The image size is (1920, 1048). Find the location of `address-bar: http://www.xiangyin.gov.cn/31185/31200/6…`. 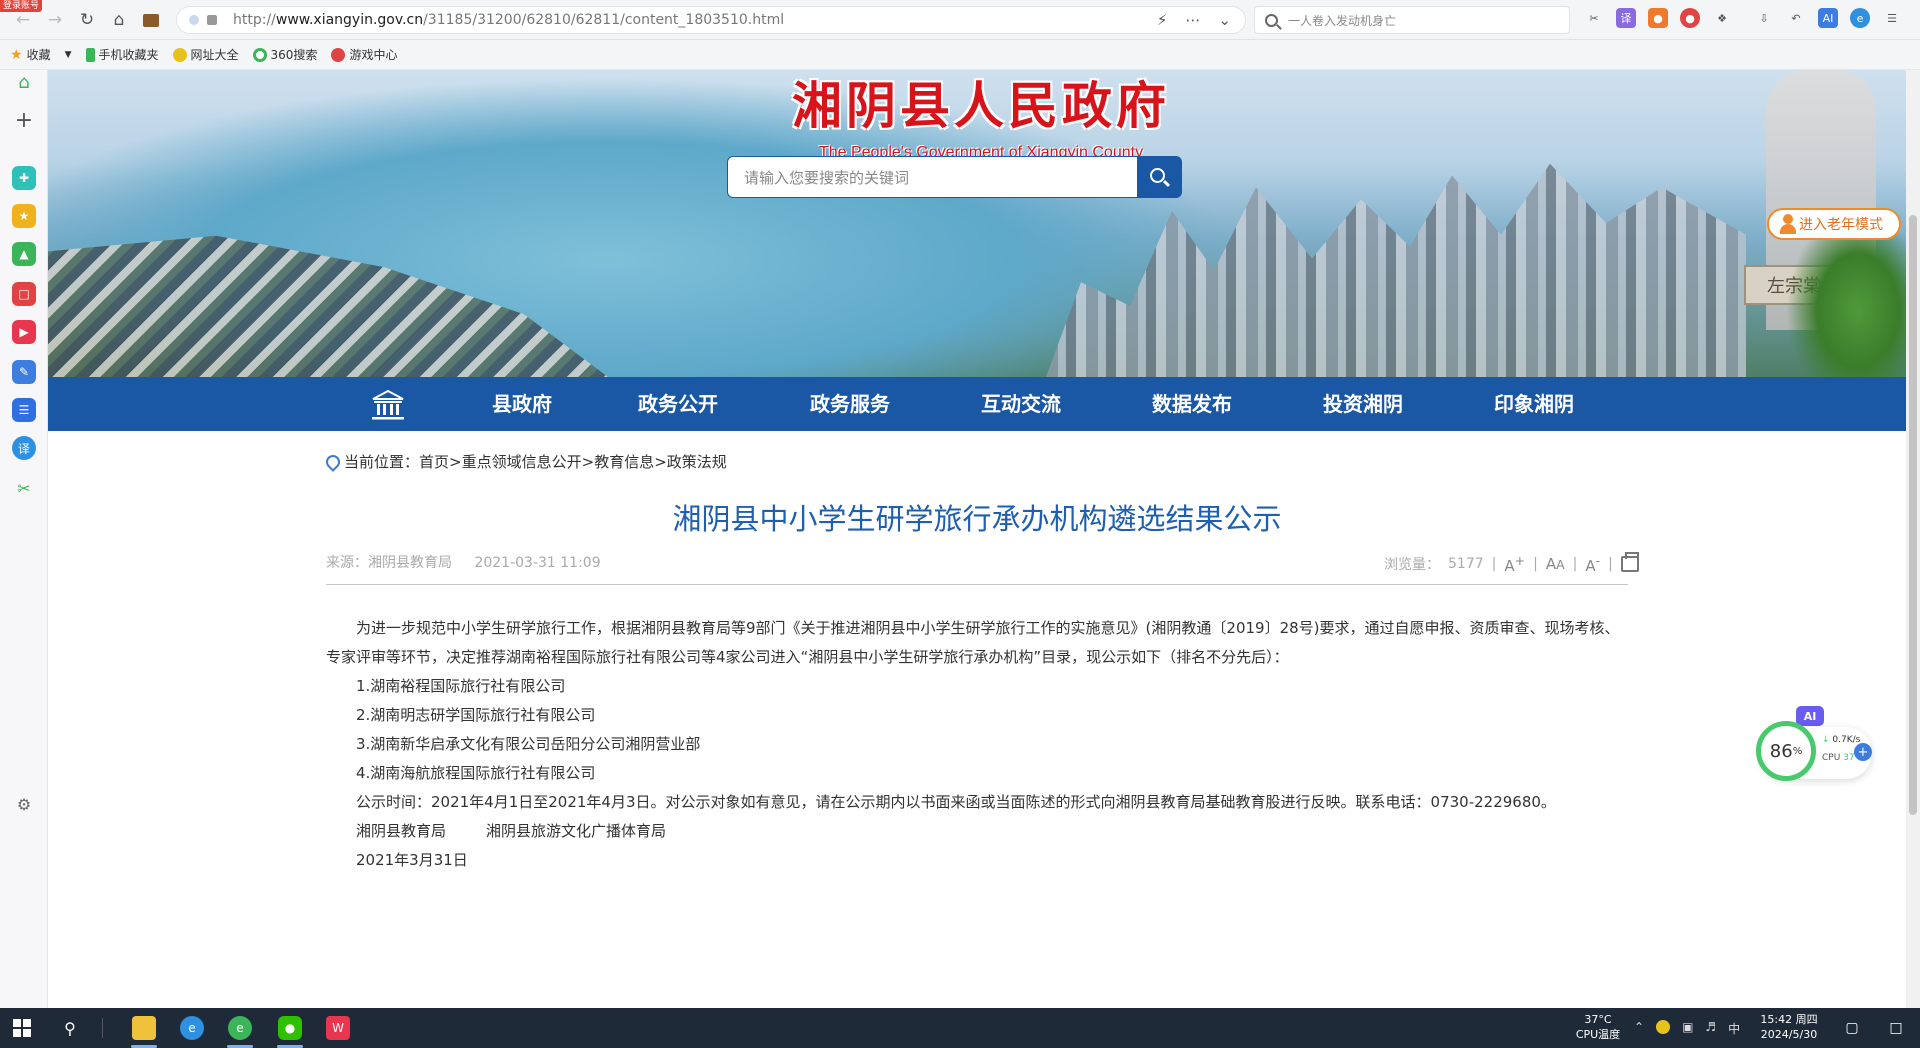

address-bar: http://www.xiangyin.gov.cn/31185/31200/6… is located at coordinates (711, 20).